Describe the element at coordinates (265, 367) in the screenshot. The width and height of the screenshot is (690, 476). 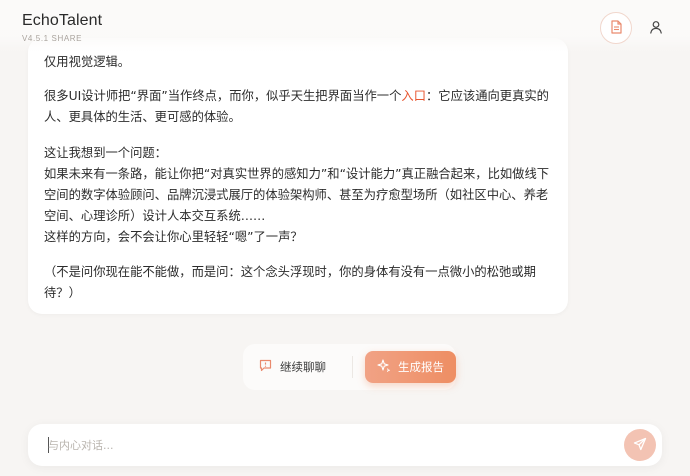
I see `chat-icon` at that location.